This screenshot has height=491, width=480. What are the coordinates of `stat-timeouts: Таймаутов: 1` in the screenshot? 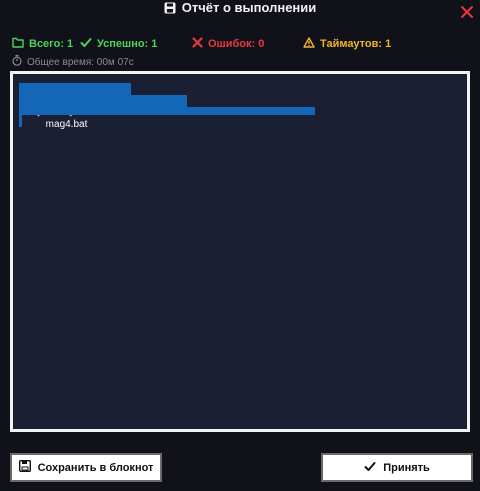 It's located at (347, 44).